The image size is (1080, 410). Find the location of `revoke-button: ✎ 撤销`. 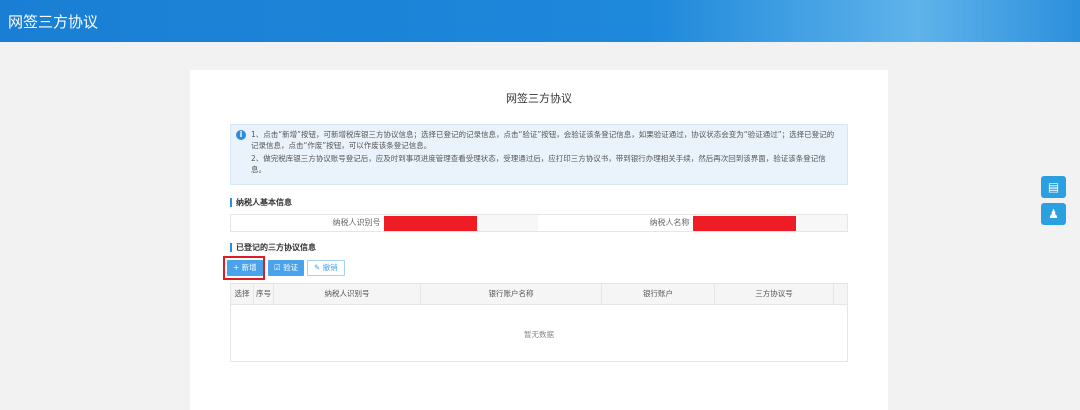

revoke-button: ✎ 撤销 is located at coordinates (326, 268).